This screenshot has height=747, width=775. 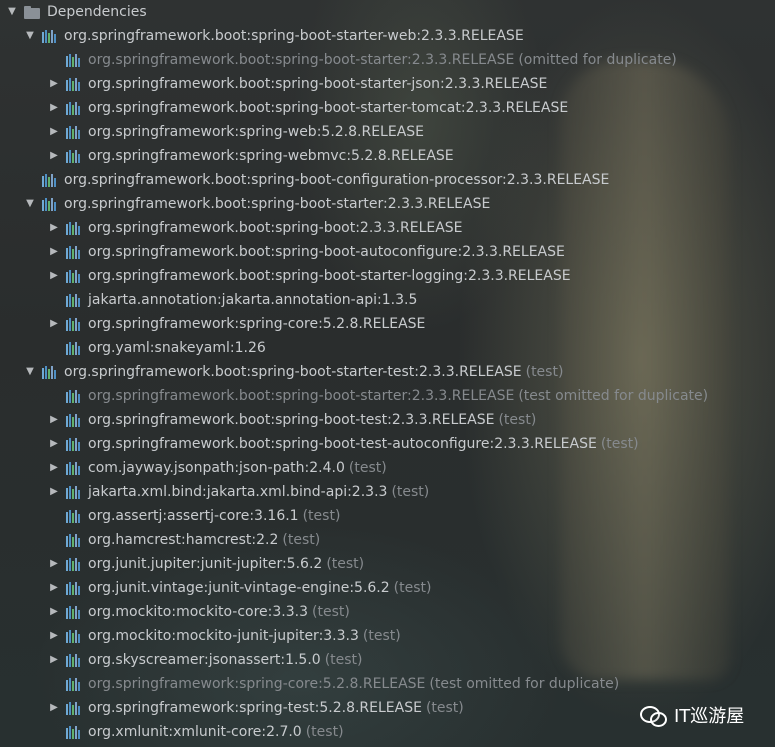 I want to click on dependency-label: org.mockito:mockito-junit-jupiter:3.3.3, so click(x=223, y=636).